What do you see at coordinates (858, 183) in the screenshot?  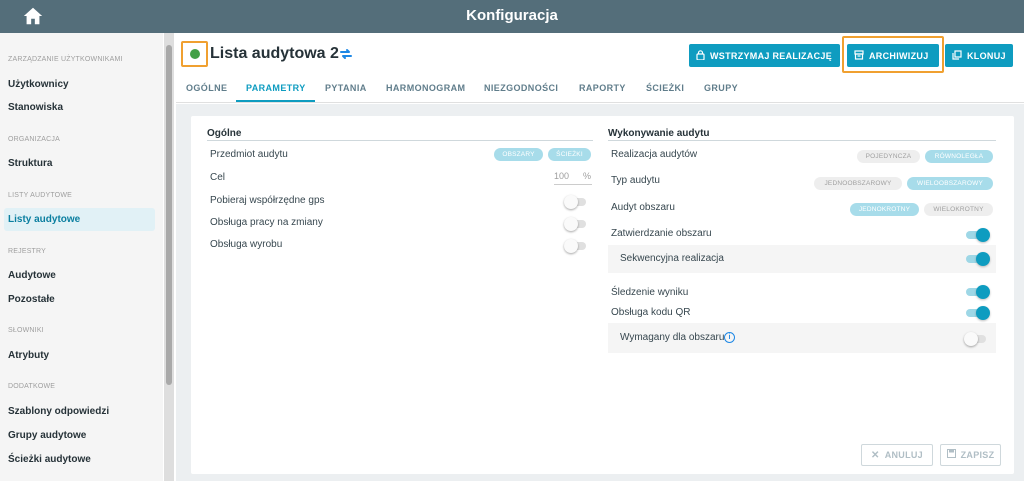 I see `audit-type-option-single-area: JEDNOOBSZAROWY` at bounding box center [858, 183].